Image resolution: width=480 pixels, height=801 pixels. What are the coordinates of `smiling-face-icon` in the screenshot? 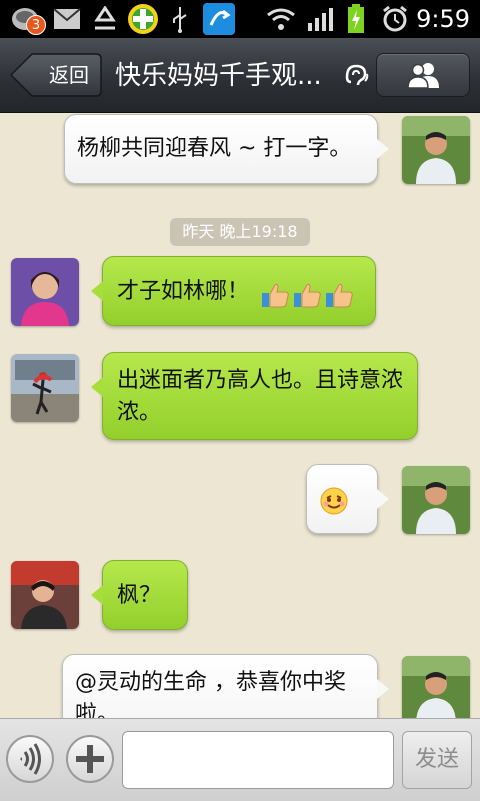 It's located at (334, 506).